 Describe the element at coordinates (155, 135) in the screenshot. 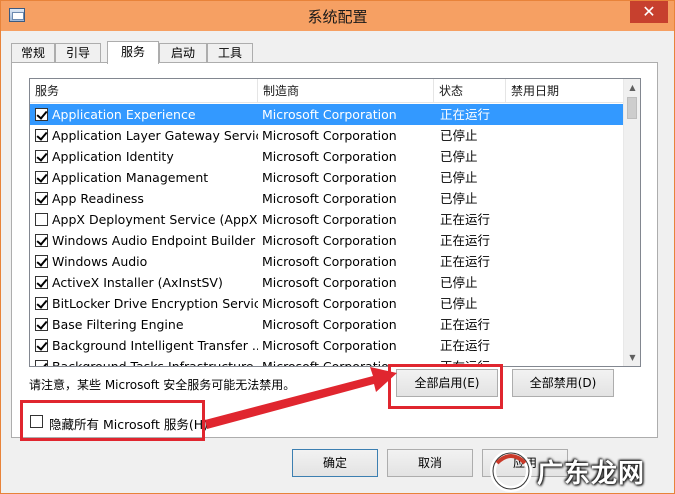

I see `service-name: Application Layer Gateway Service` at that location.